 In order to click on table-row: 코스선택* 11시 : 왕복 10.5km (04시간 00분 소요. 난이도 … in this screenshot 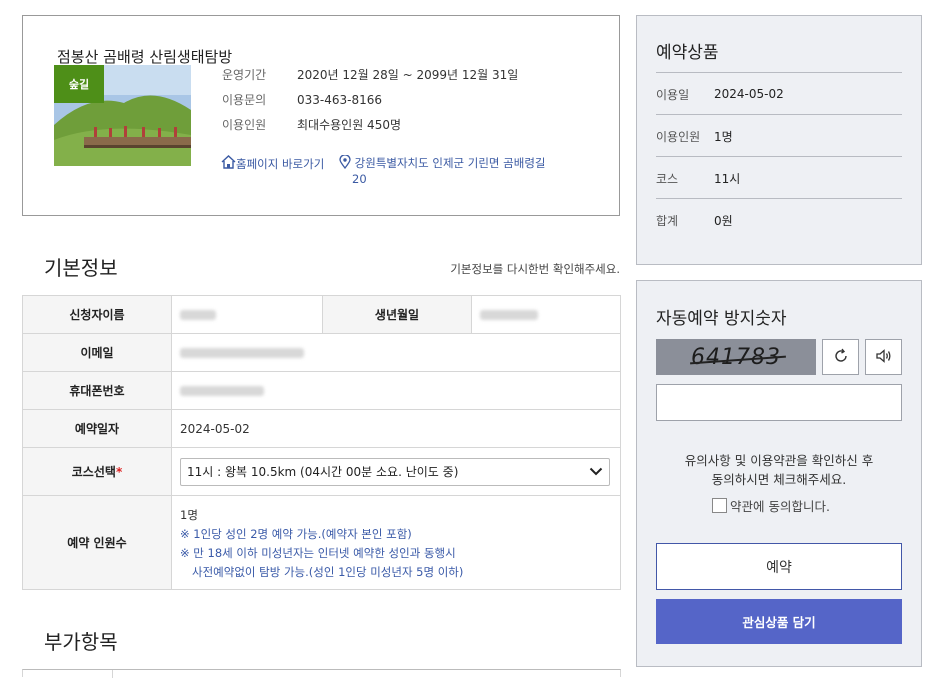, I will do `click(321, 471)`.